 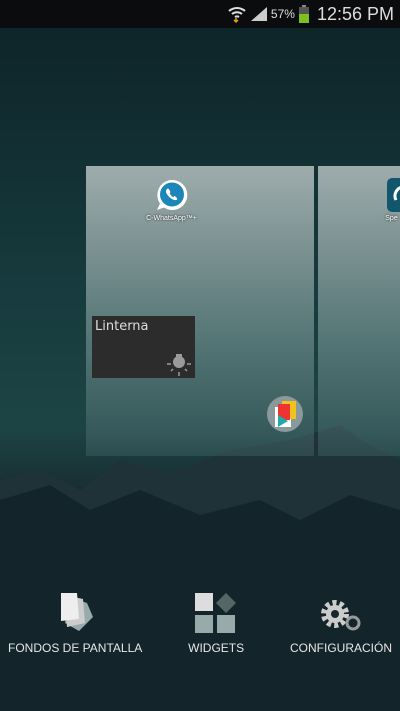 I want to click on menu-button: FONDOS DE PANTALLA, so click(x=75, y=624).